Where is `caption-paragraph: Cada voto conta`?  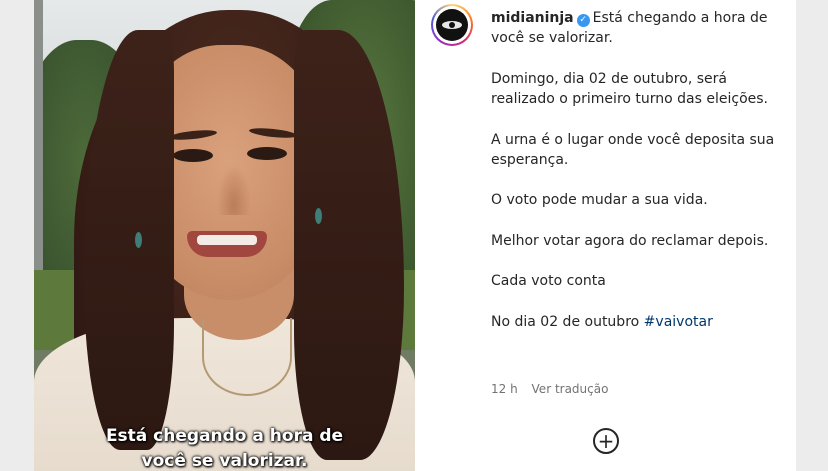 caption-paragraph: Cada voto conta is located at coordinates (548, 281).